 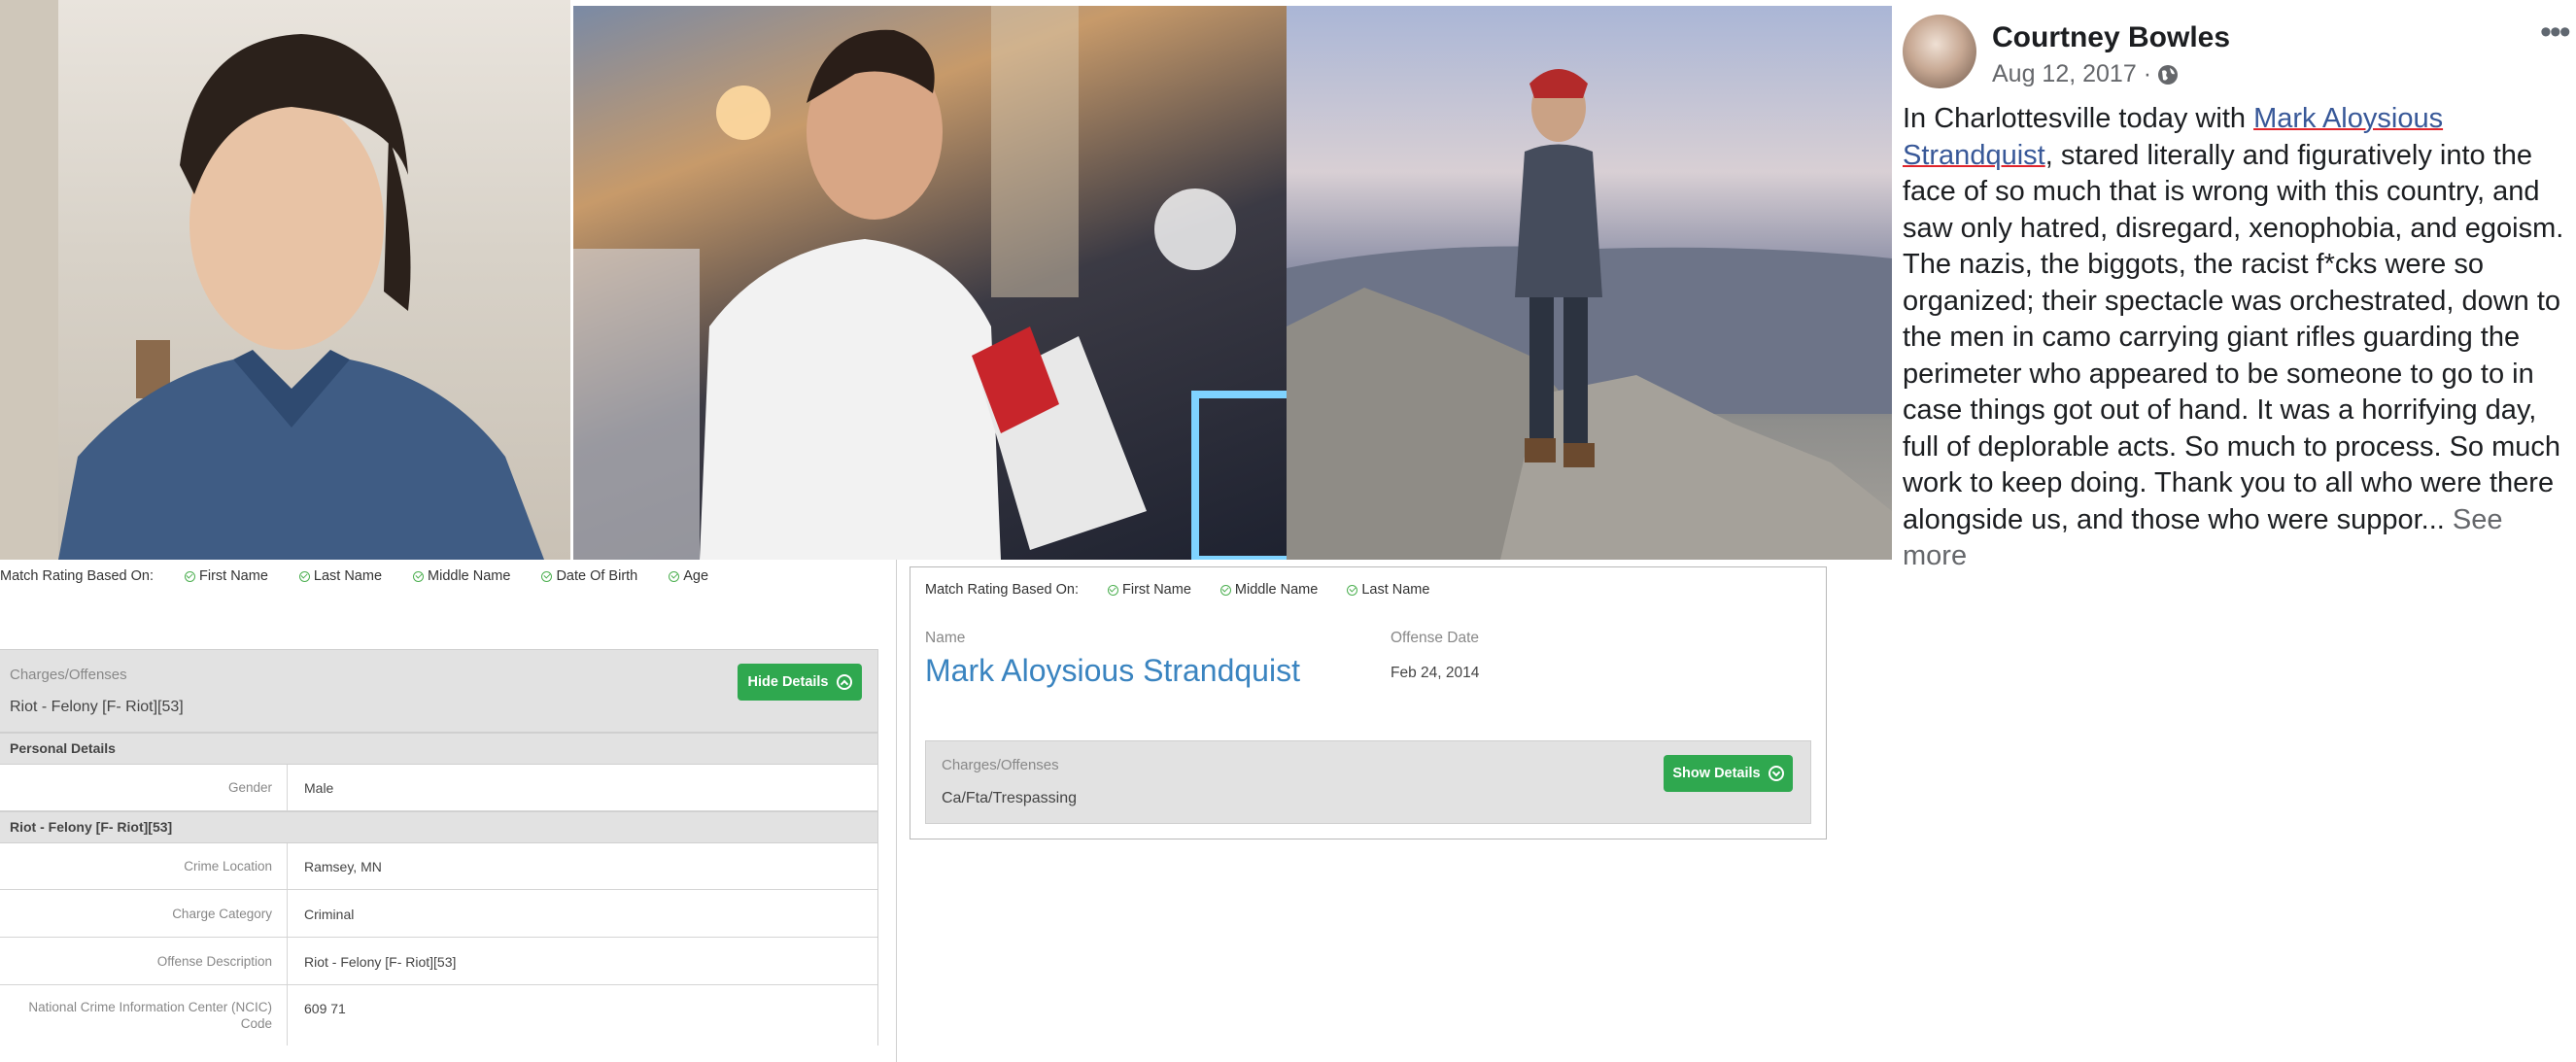 What do you see at coordinates (343, 866) in the screenshot?
I see `detail-value: Ramsey, MN` at bounding box center [343, 866].